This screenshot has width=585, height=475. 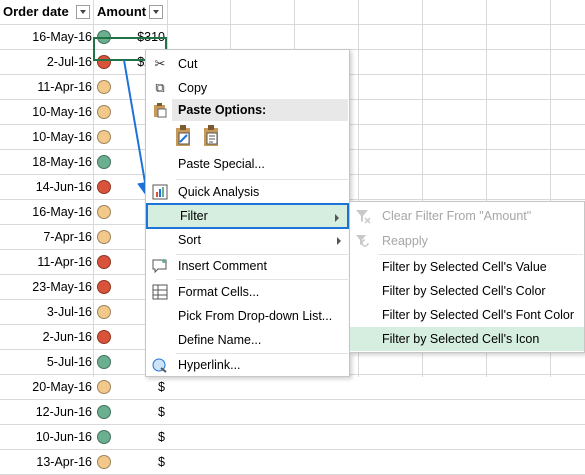 What do you see at coordinates (188, 64) in the screenshot?
I see `menu-item-label: Cut` at bounding box center [188, 64].